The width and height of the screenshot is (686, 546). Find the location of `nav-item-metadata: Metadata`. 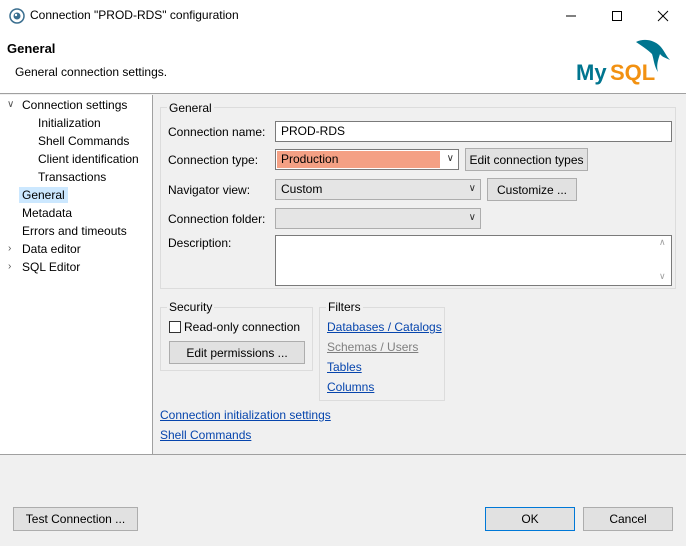

nav-item-metadata: Metadata is located at coordinates (47, 213).